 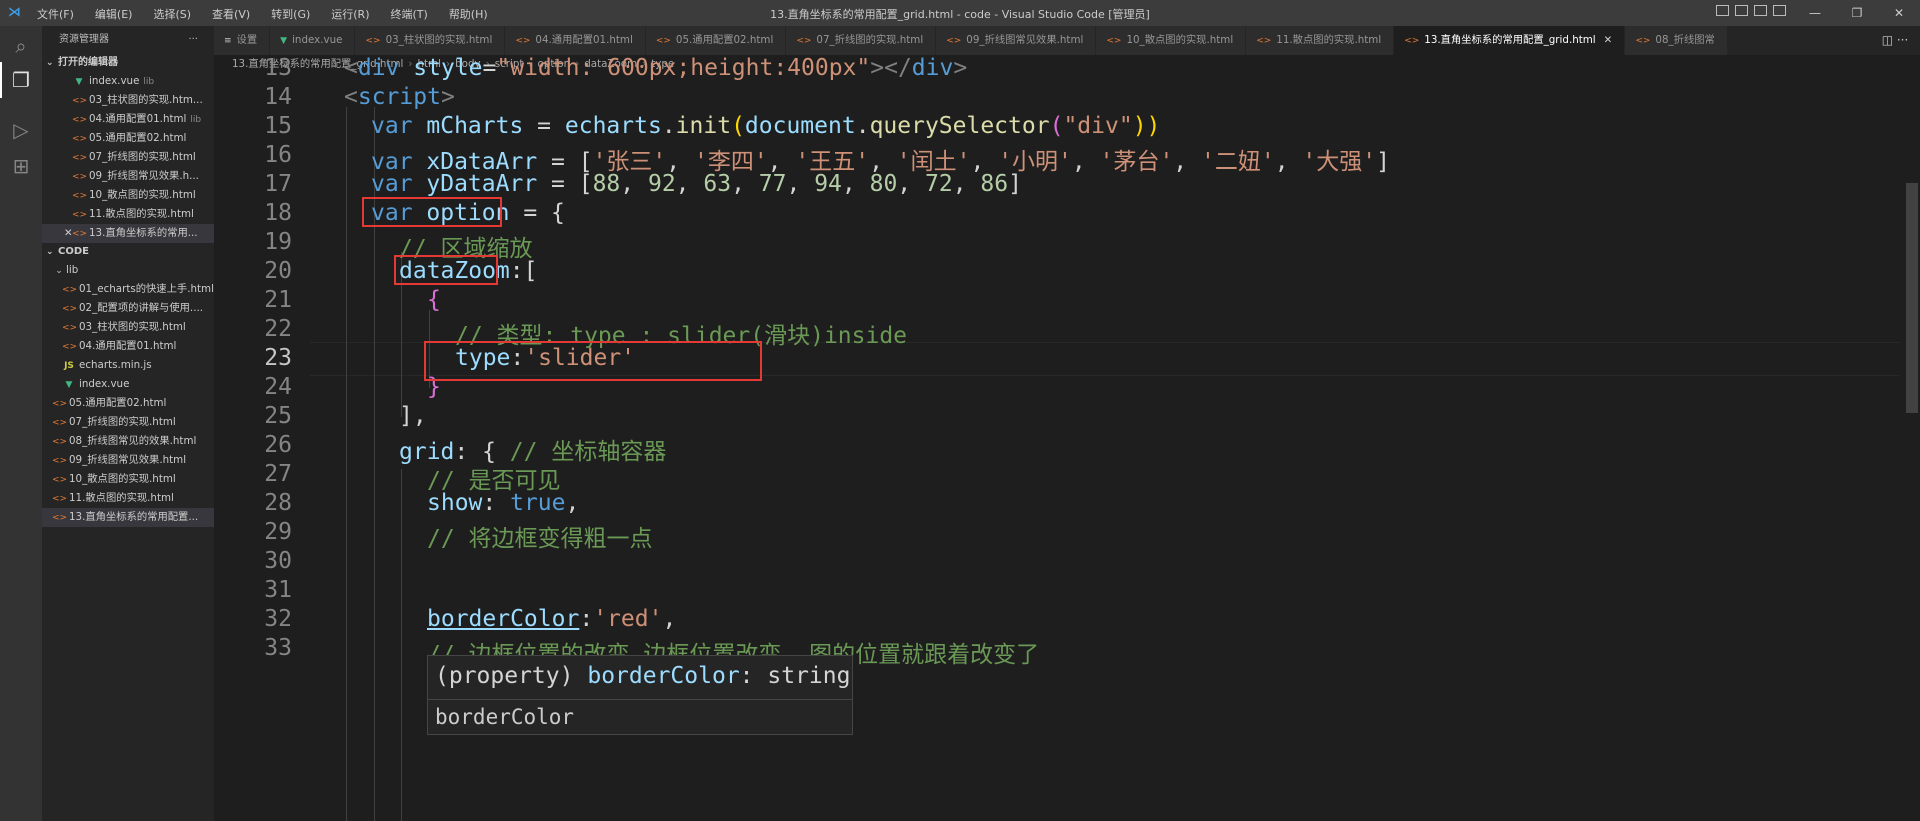 I want to click on tab: <> 11.散点图的实现.html, so click(x=1320, y=40).